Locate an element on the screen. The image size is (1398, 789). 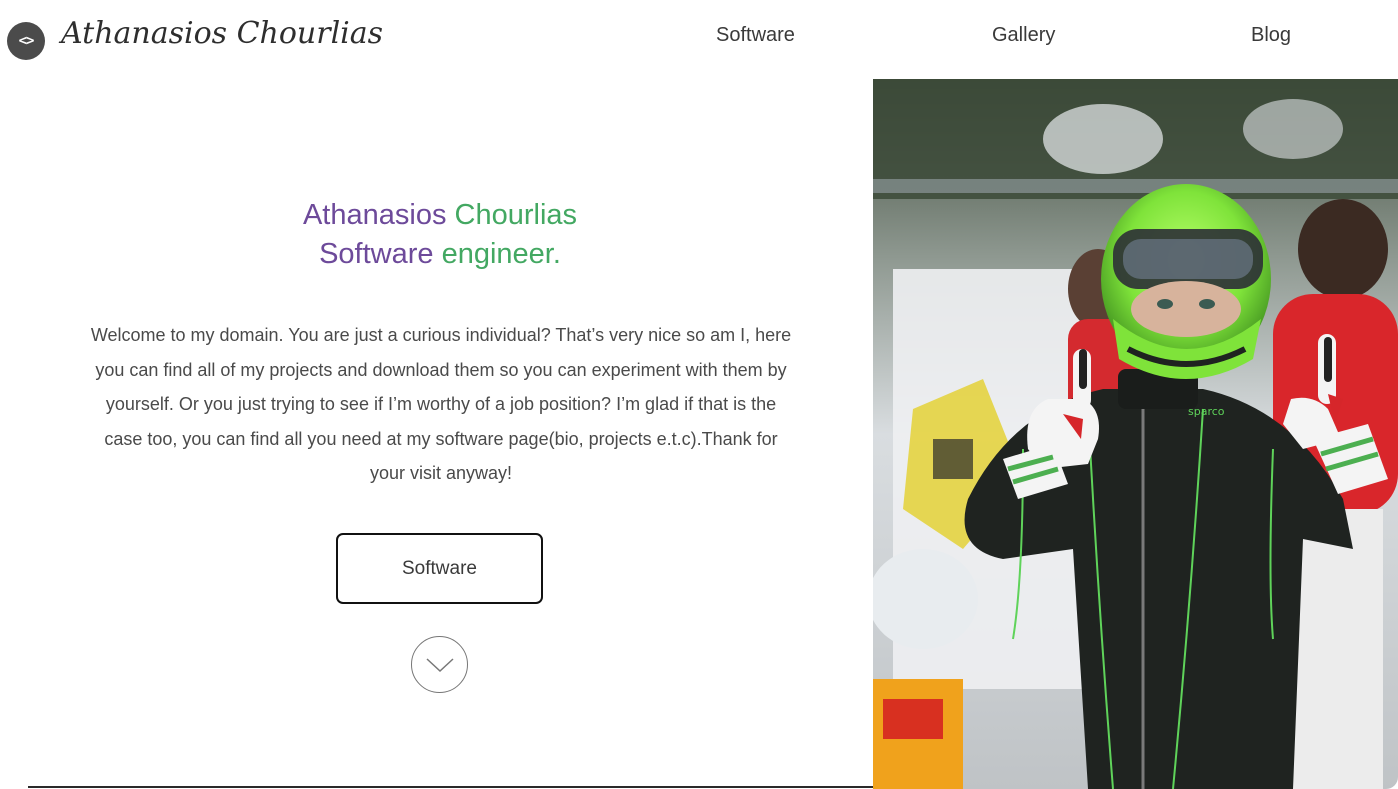
nav-software: Software is located at coordinates (755, 35).